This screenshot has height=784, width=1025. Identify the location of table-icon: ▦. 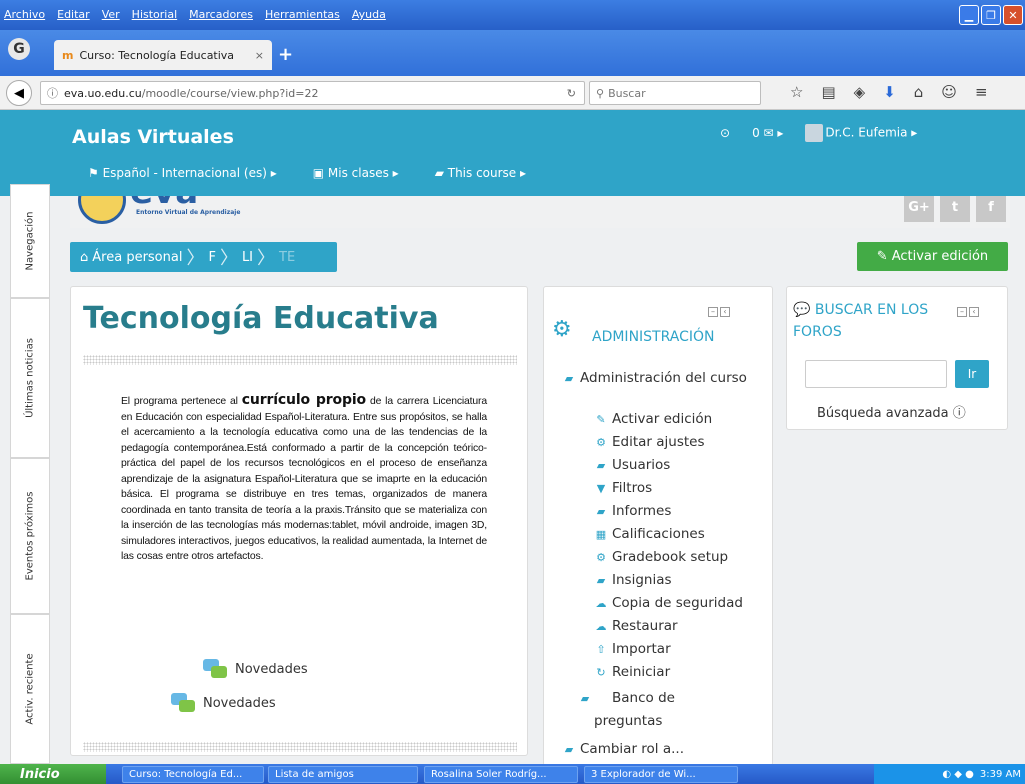
(601, 534).